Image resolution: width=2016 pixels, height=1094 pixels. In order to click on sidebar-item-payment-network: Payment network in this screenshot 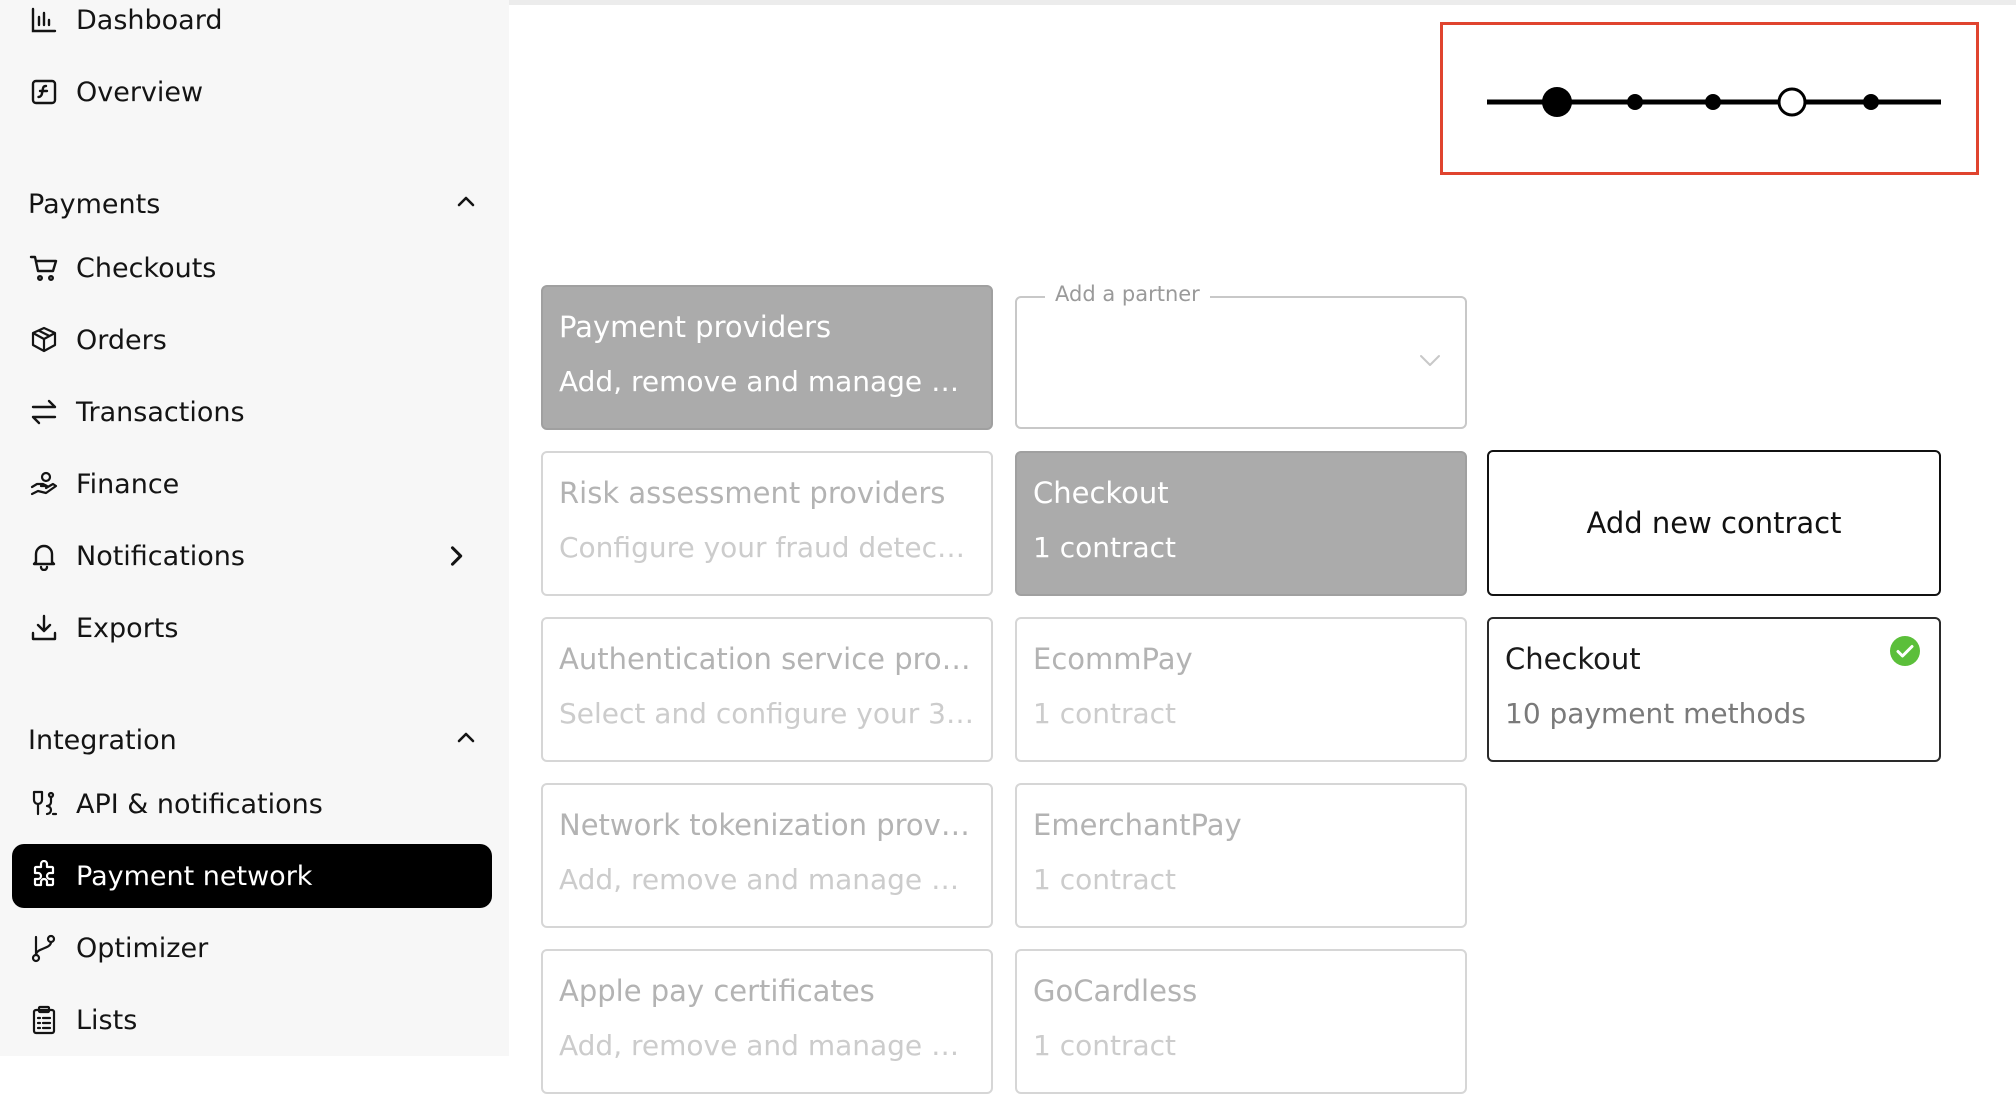, I will do `click(252, 876)`.